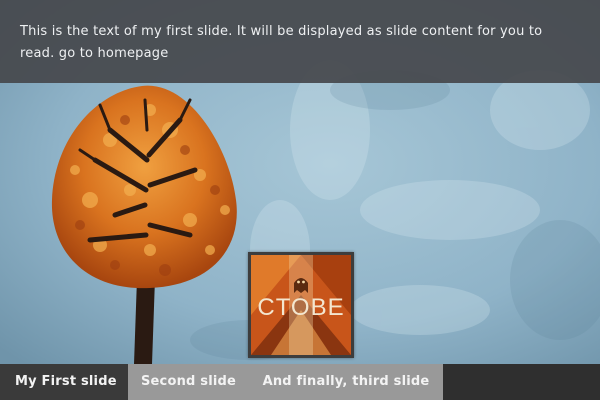 The height and width of the screenshot is (400, 600). What do you see at coordinates (114, 53) in the screenshot?
I see `homepage-link: go to homepage` at bounding box center [114, 53].